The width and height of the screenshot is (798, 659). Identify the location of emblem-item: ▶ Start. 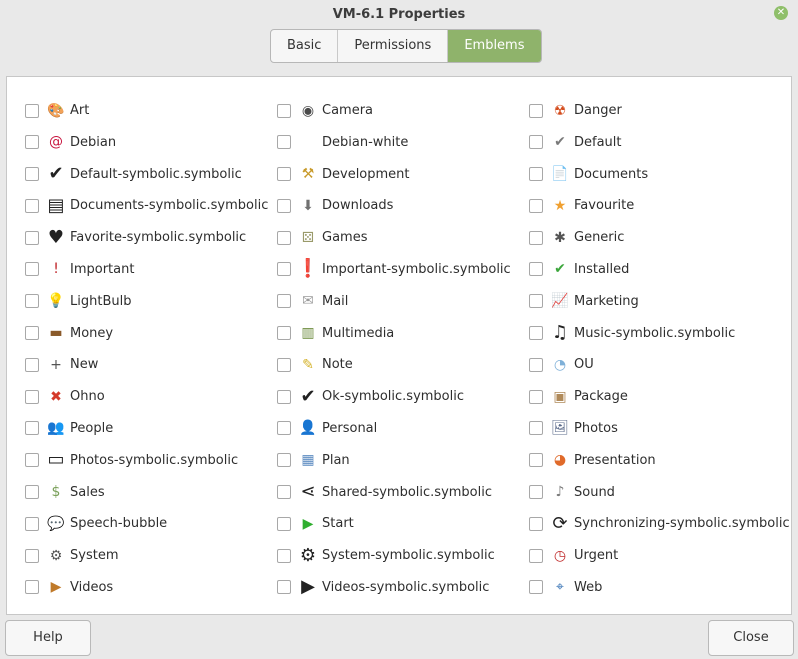
(403, 523).